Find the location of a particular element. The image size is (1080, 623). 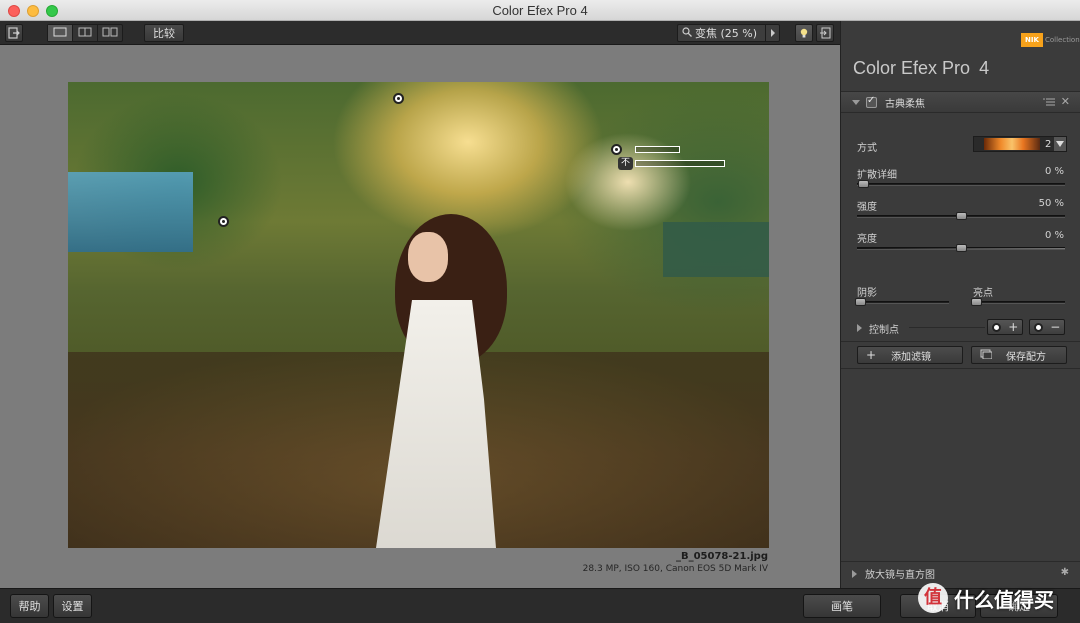

shadows-slider-track is located at coordinates (901, 302).